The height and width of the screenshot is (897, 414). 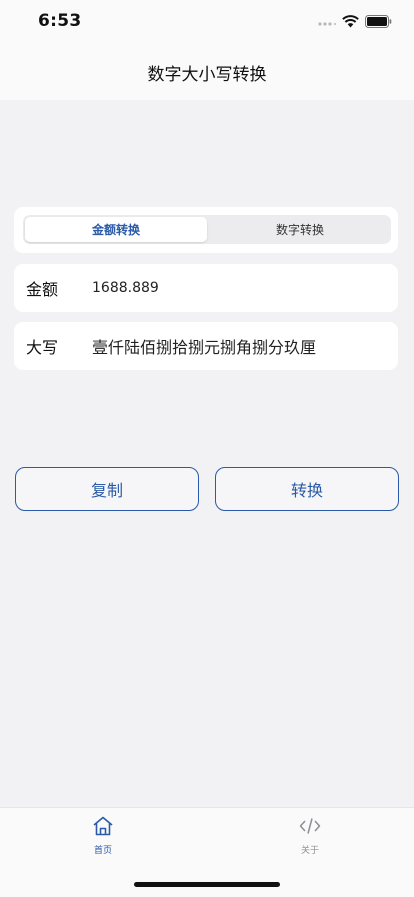 I want to click on amount-row: 金额 1688.889, so click(x=206, y=288).